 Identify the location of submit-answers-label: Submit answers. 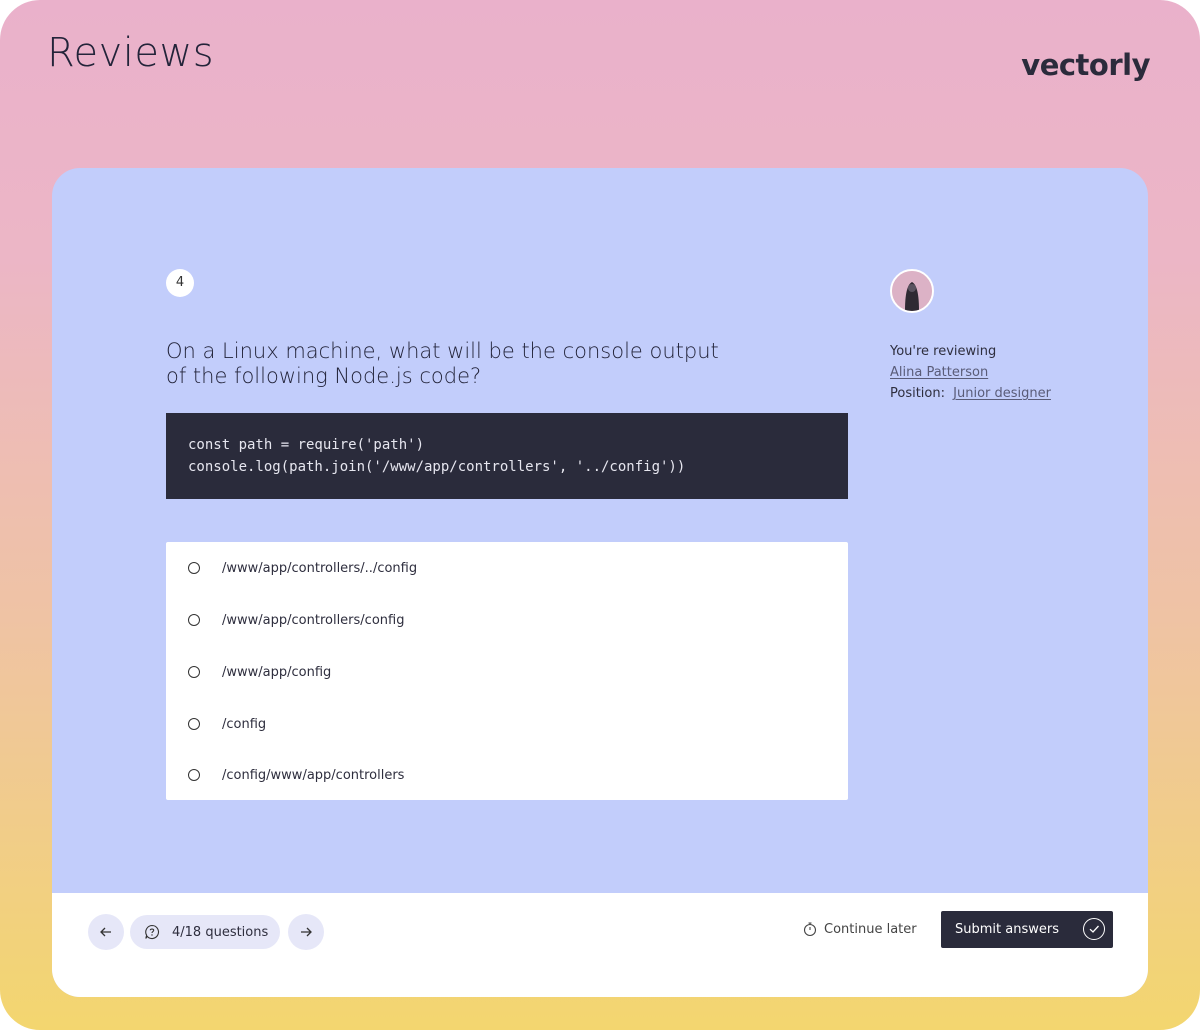
(1007, 929).